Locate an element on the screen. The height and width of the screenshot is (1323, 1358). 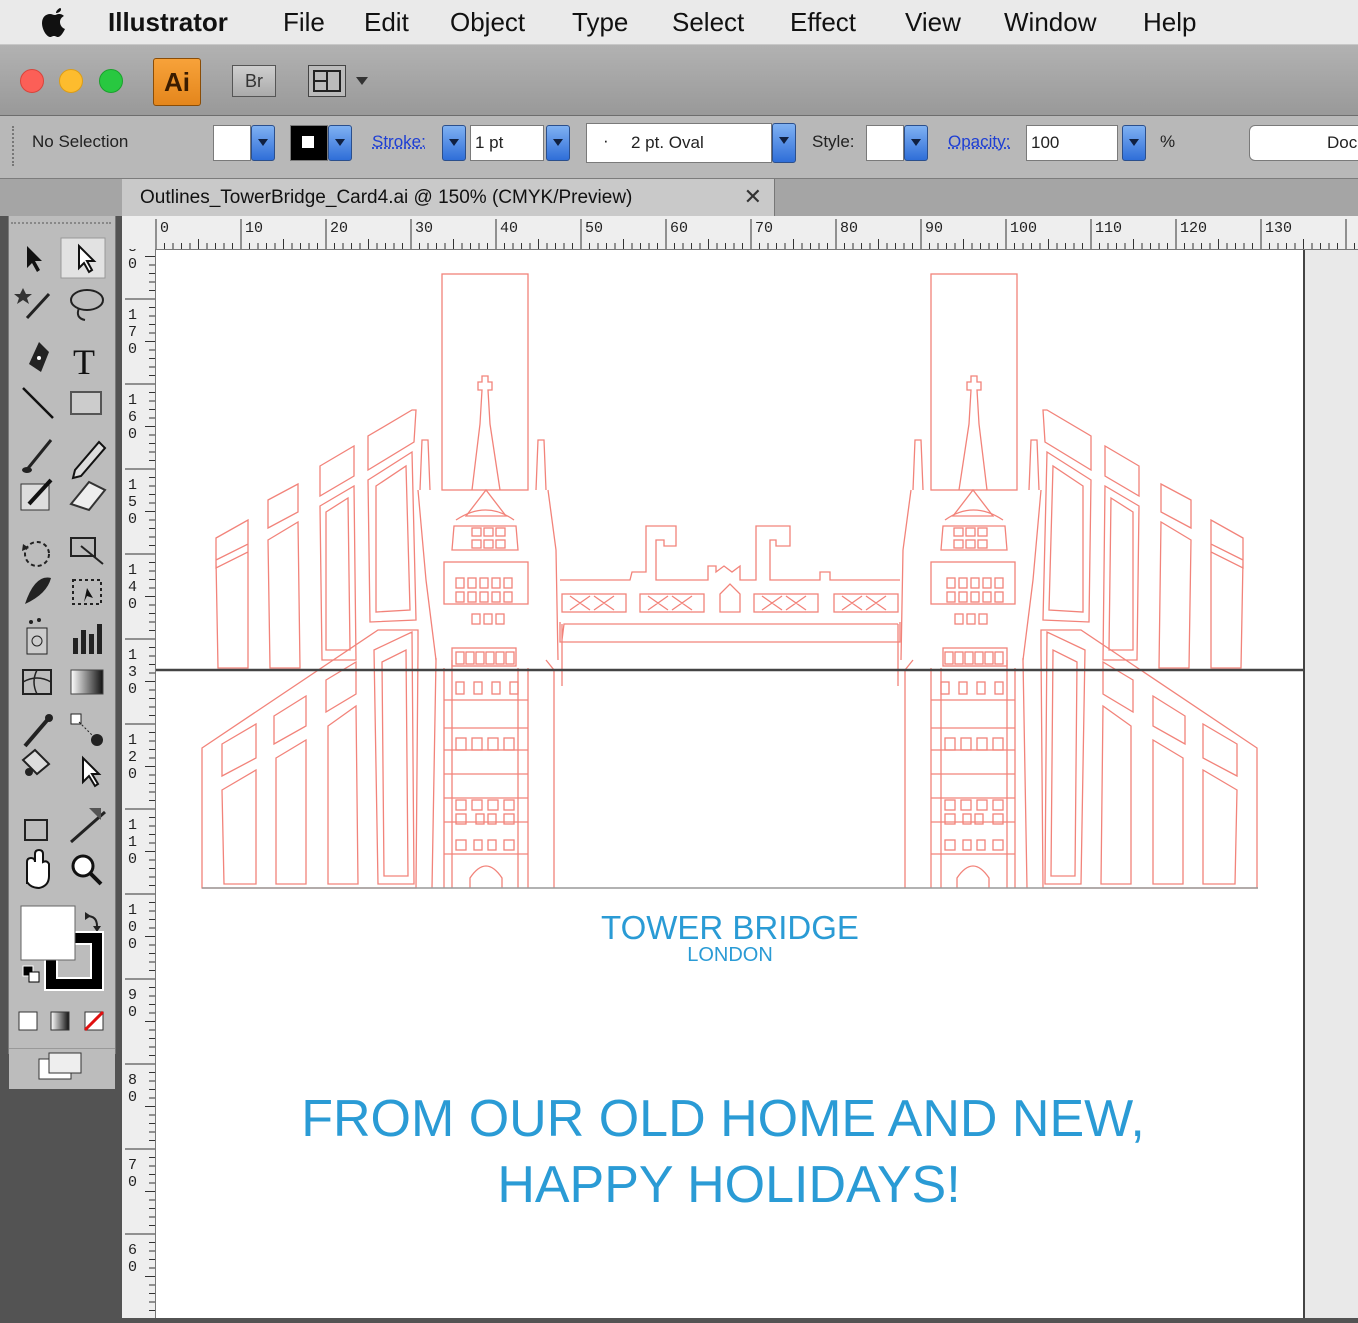
stroke-swatch is located at coordinates (309, 143).